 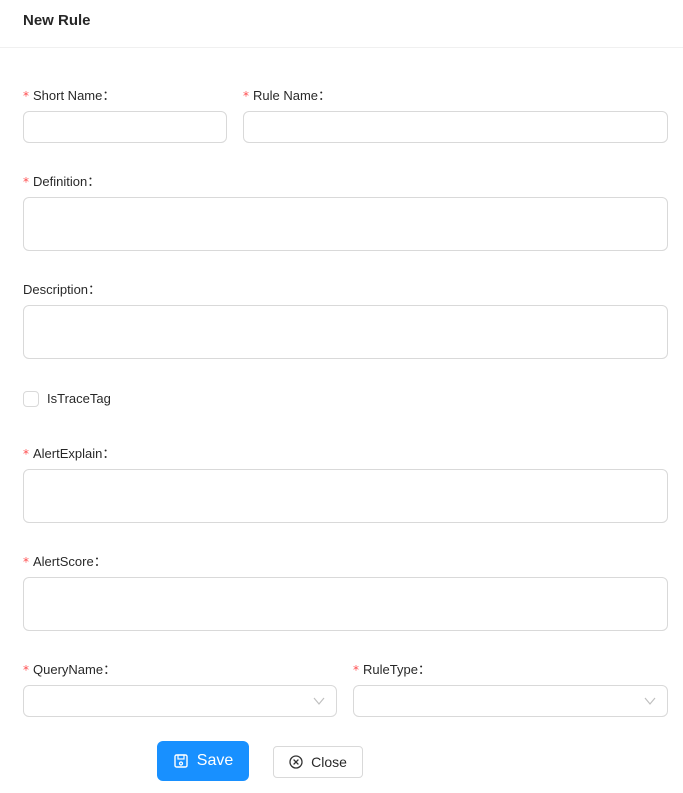 I want to click on rule-type-label-text: RuleType：, so click(x=397, y=669).